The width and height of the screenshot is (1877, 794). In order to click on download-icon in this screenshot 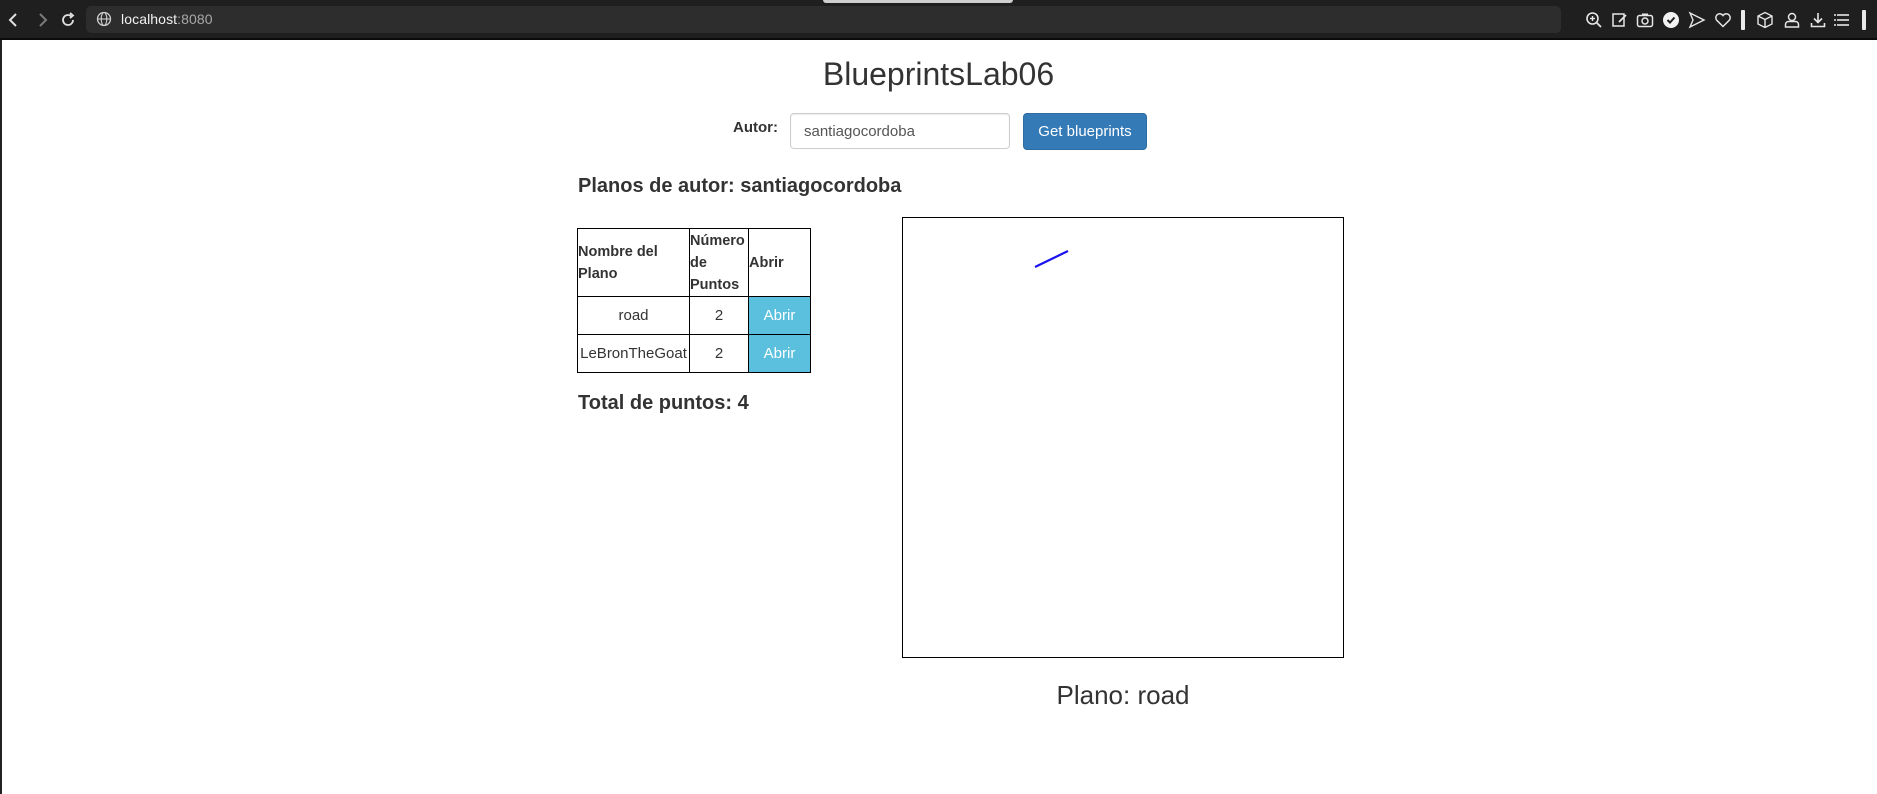, I will do `click(1818, 20)`.